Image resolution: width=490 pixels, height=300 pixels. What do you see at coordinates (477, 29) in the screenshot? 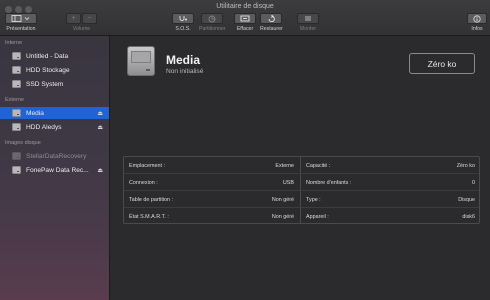
I see `info-label: Infos` at bounding box center [477, 29].